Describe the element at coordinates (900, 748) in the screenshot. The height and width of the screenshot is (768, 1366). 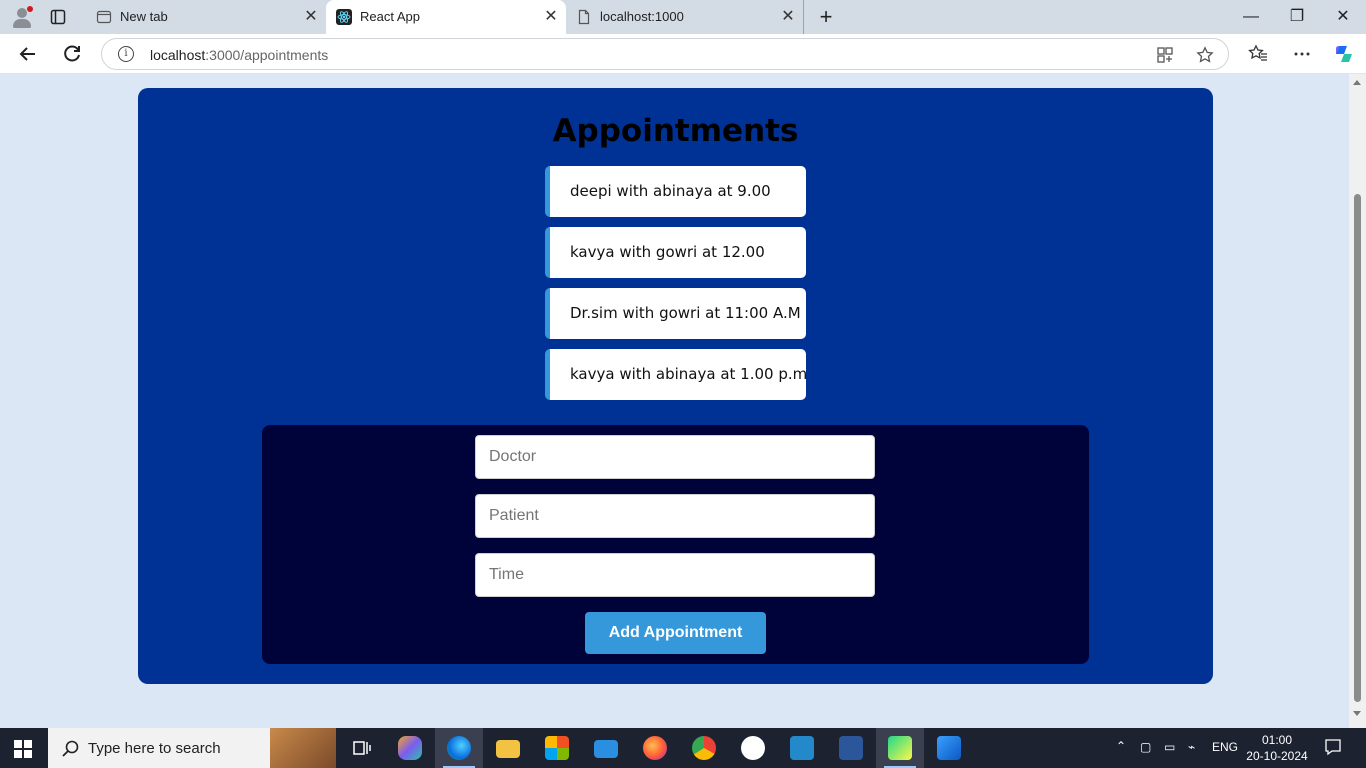
I see `pycharm-icon` at that location.